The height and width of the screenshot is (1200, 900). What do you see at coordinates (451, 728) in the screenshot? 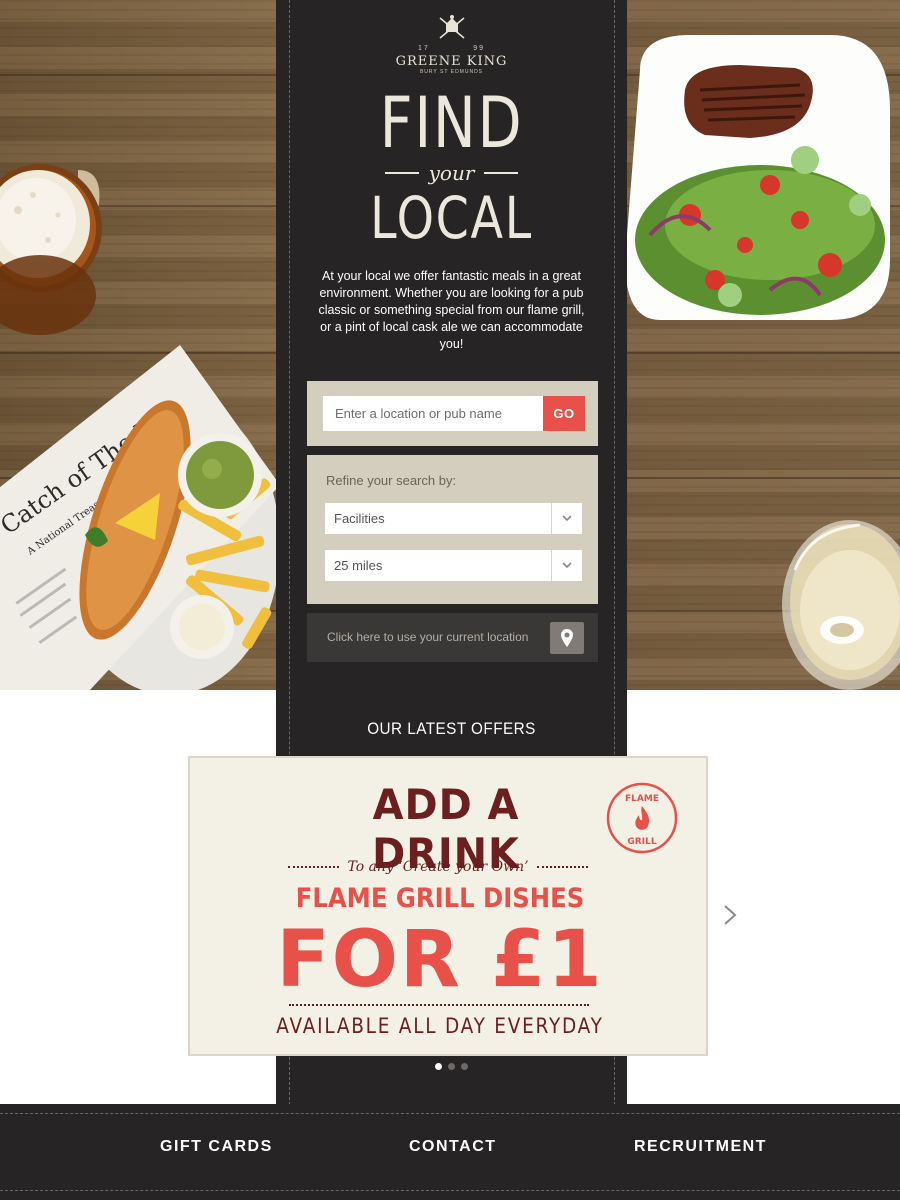
I see `offers-title: OUR LATEST OFFERS` at bounding box center [451, 728].